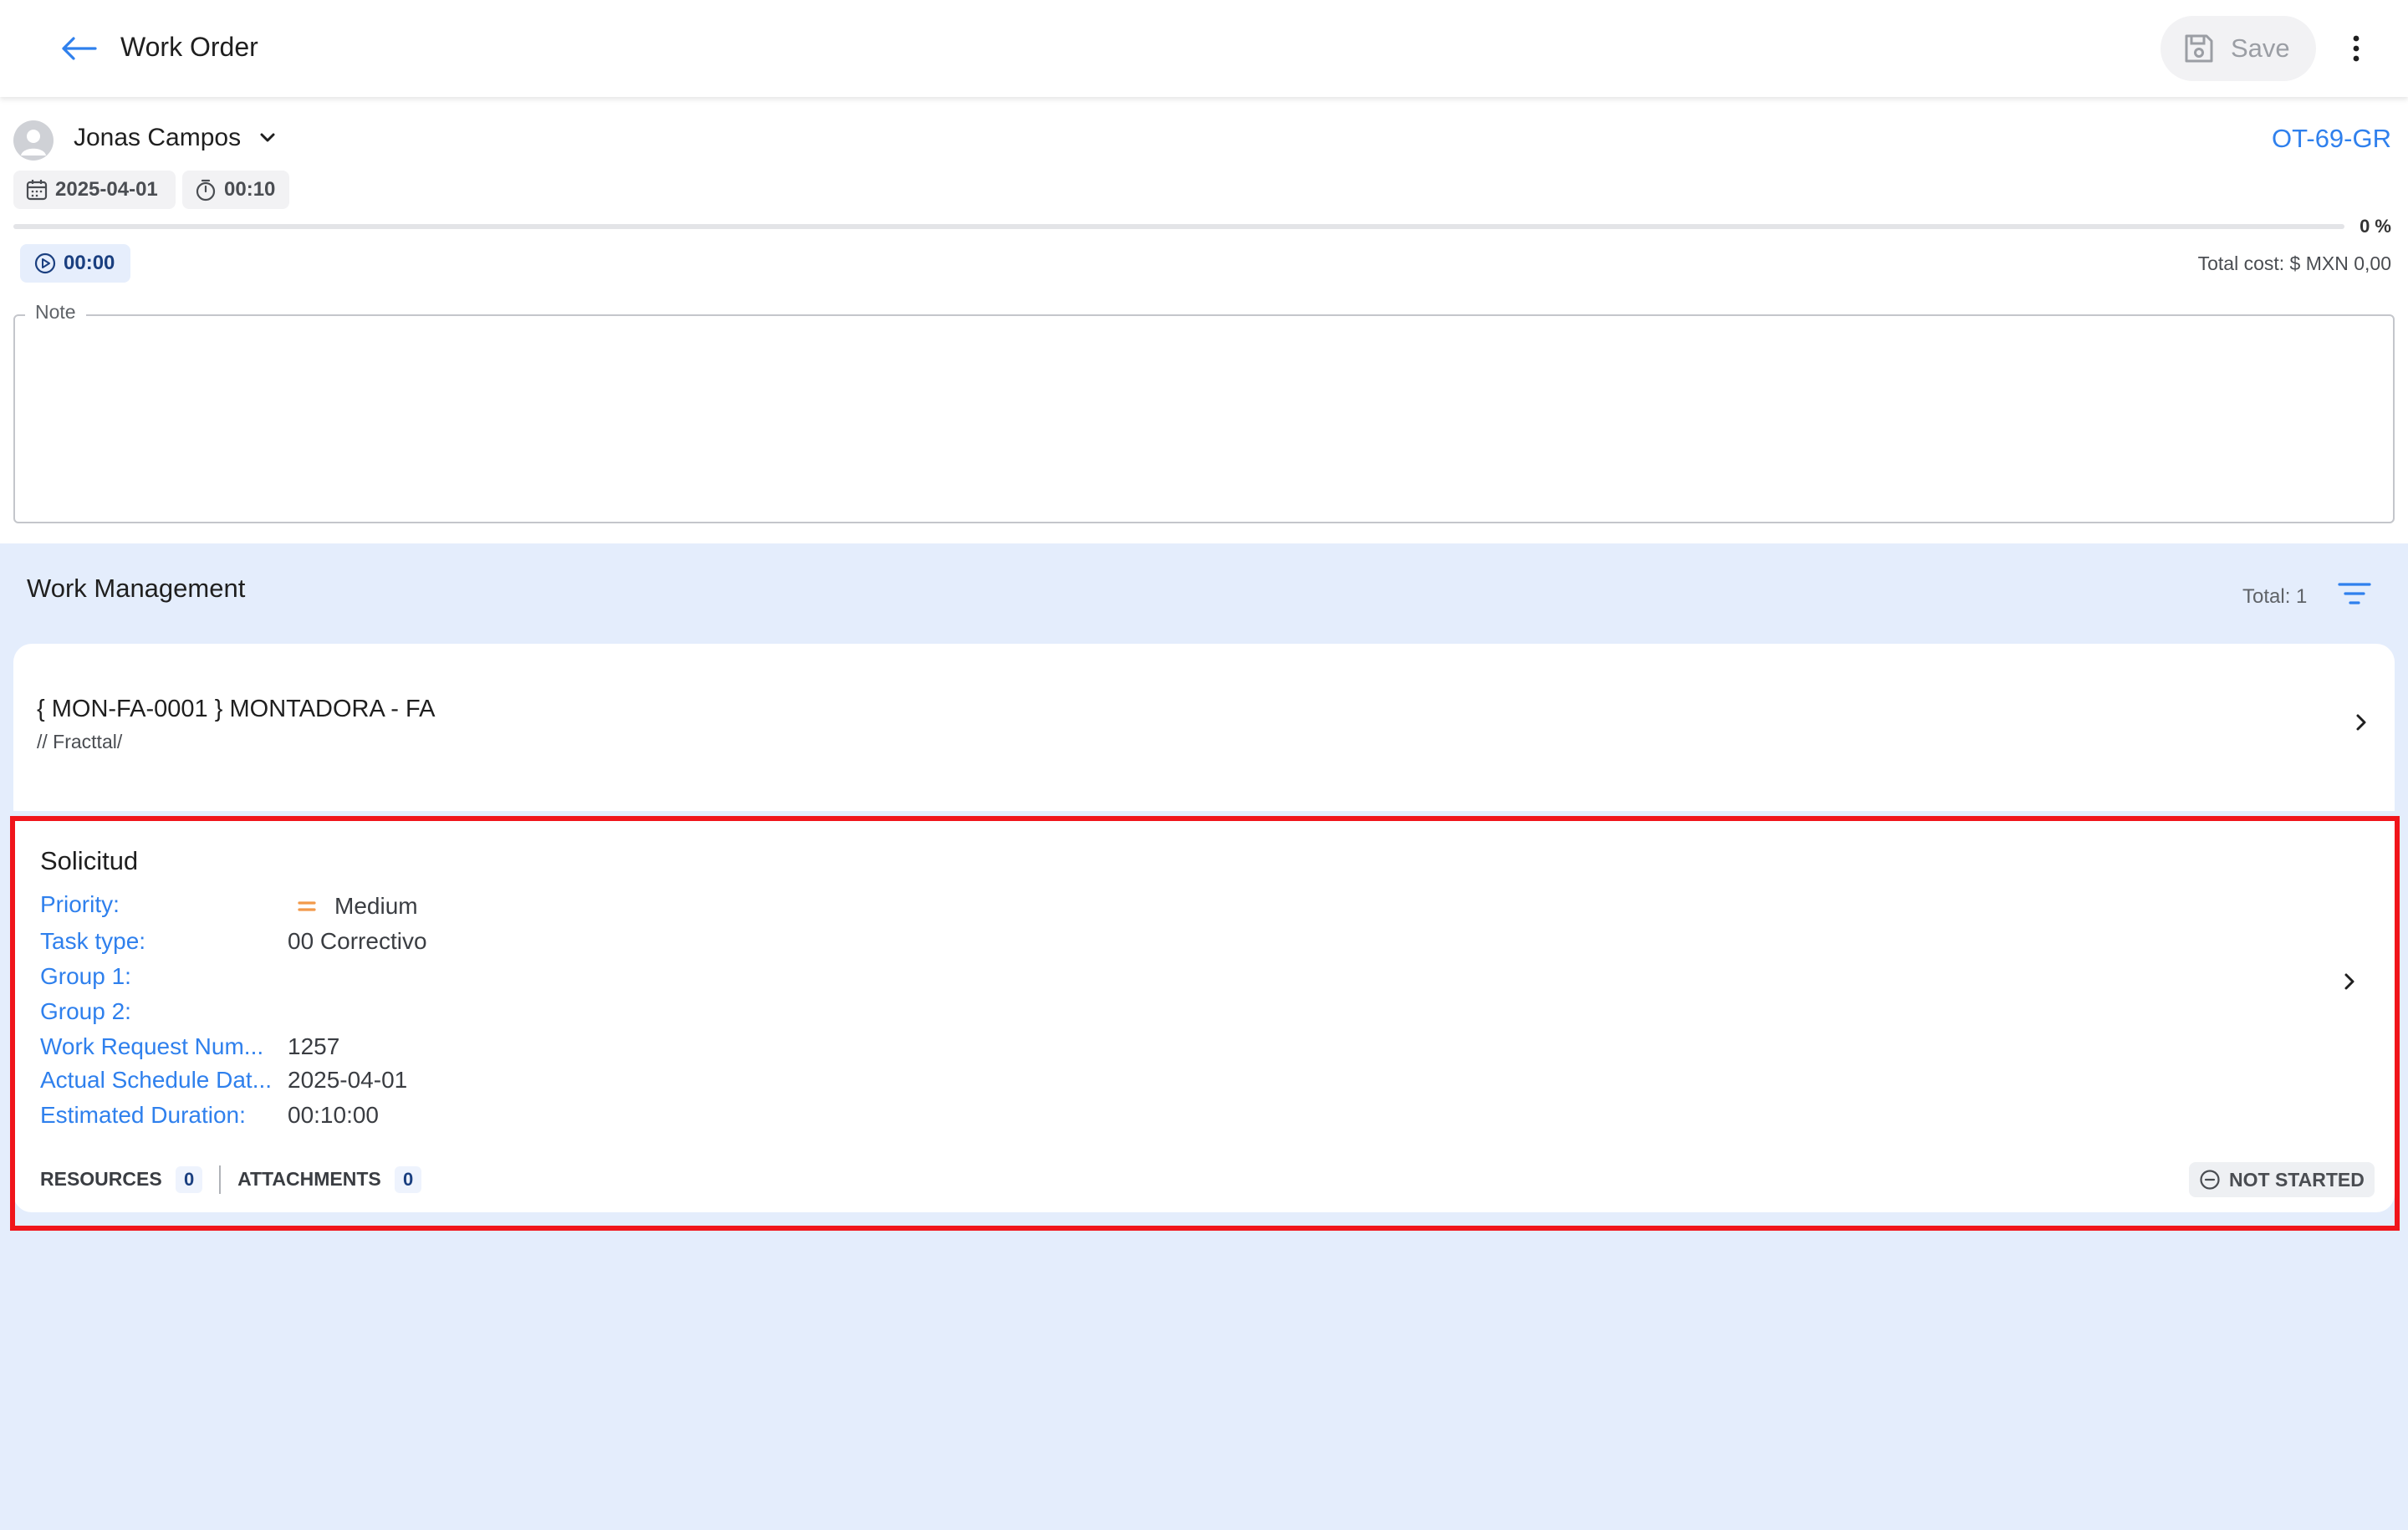  Describe the element at coordinates (2210, 1180) in the screenshot. I see `minus-circle-icon` at that location.